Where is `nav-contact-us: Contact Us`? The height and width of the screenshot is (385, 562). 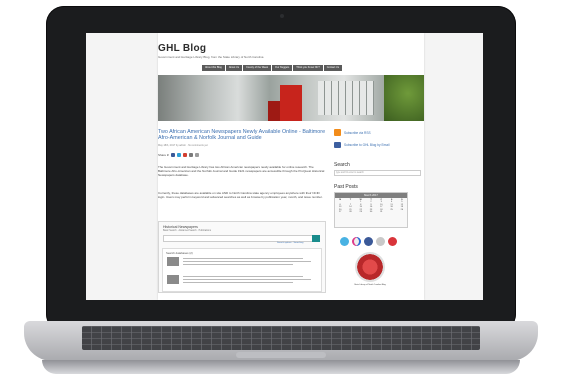 nav-contact-us: Contact Us is located at coordinates (333, 68).